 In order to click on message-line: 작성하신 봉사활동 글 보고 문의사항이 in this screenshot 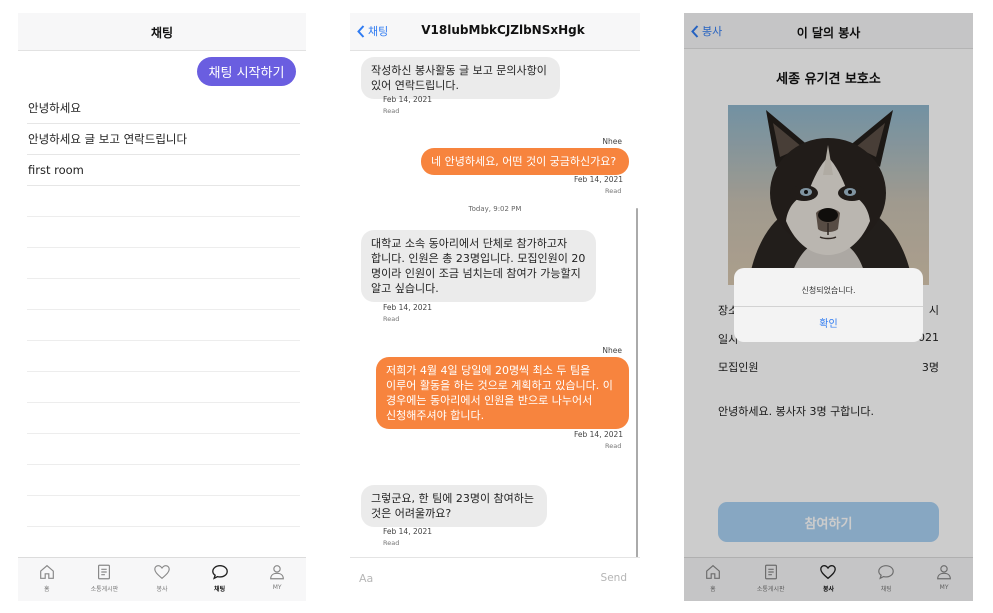, I will do `click(459, 70)`.